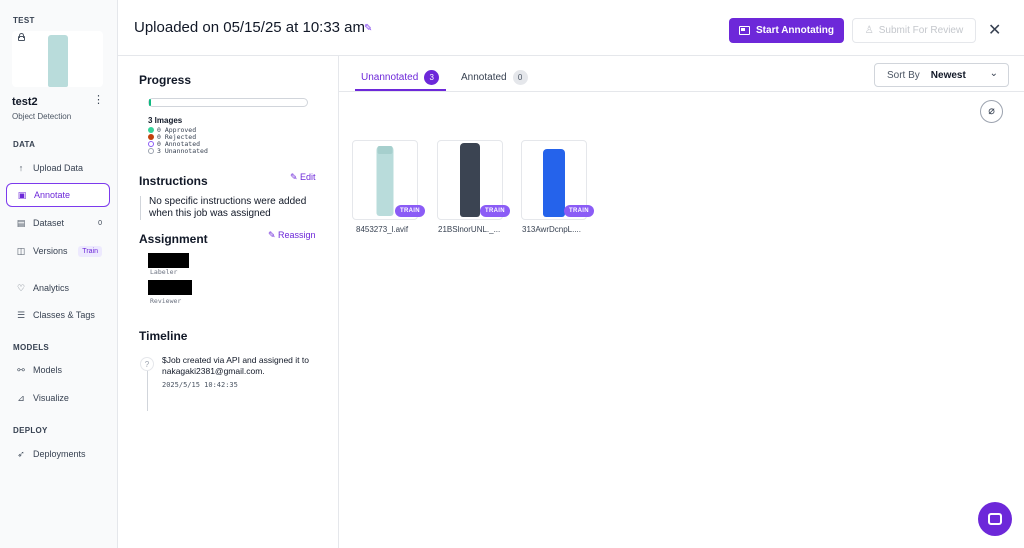 Image resolution: width=1024 pixels, height=548 pixels. I want to click on legend-label: 3 Unannotated, so click(182, 151).